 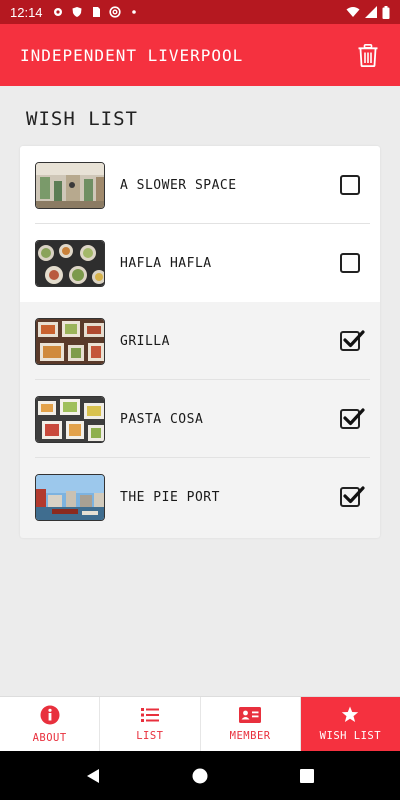 I want to click on home-button, so click(x=200, y=776).